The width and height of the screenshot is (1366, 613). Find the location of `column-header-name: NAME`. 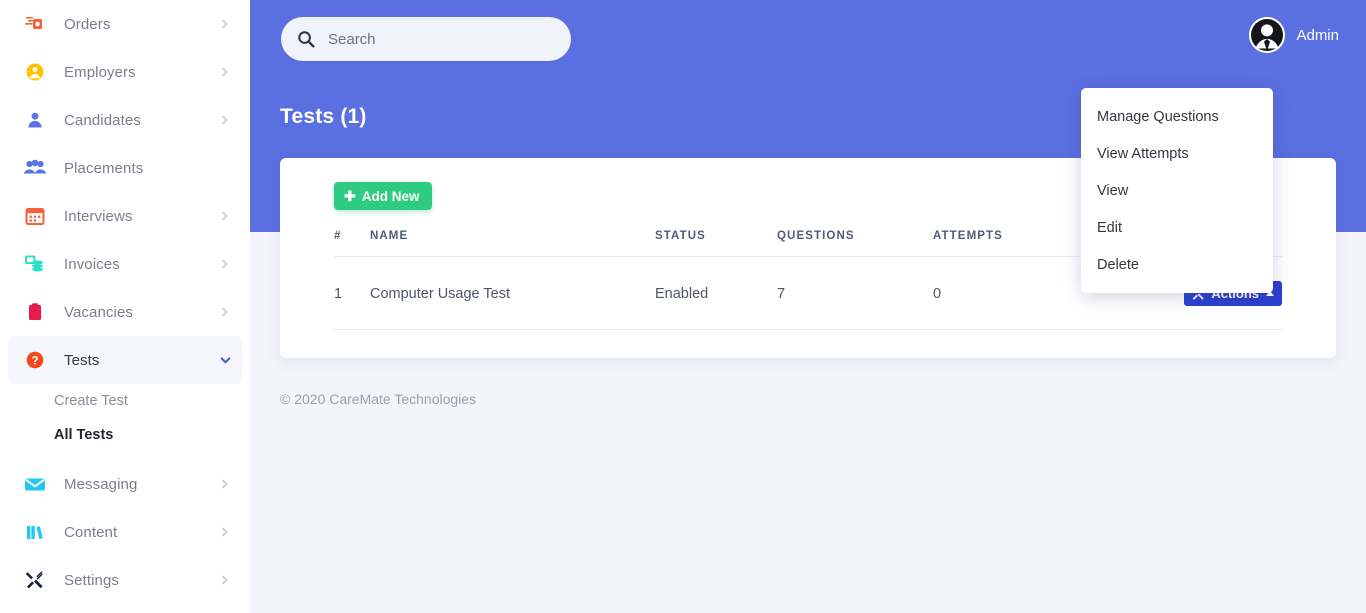

column-header-name: NAME is located at coordinates (512, 243).